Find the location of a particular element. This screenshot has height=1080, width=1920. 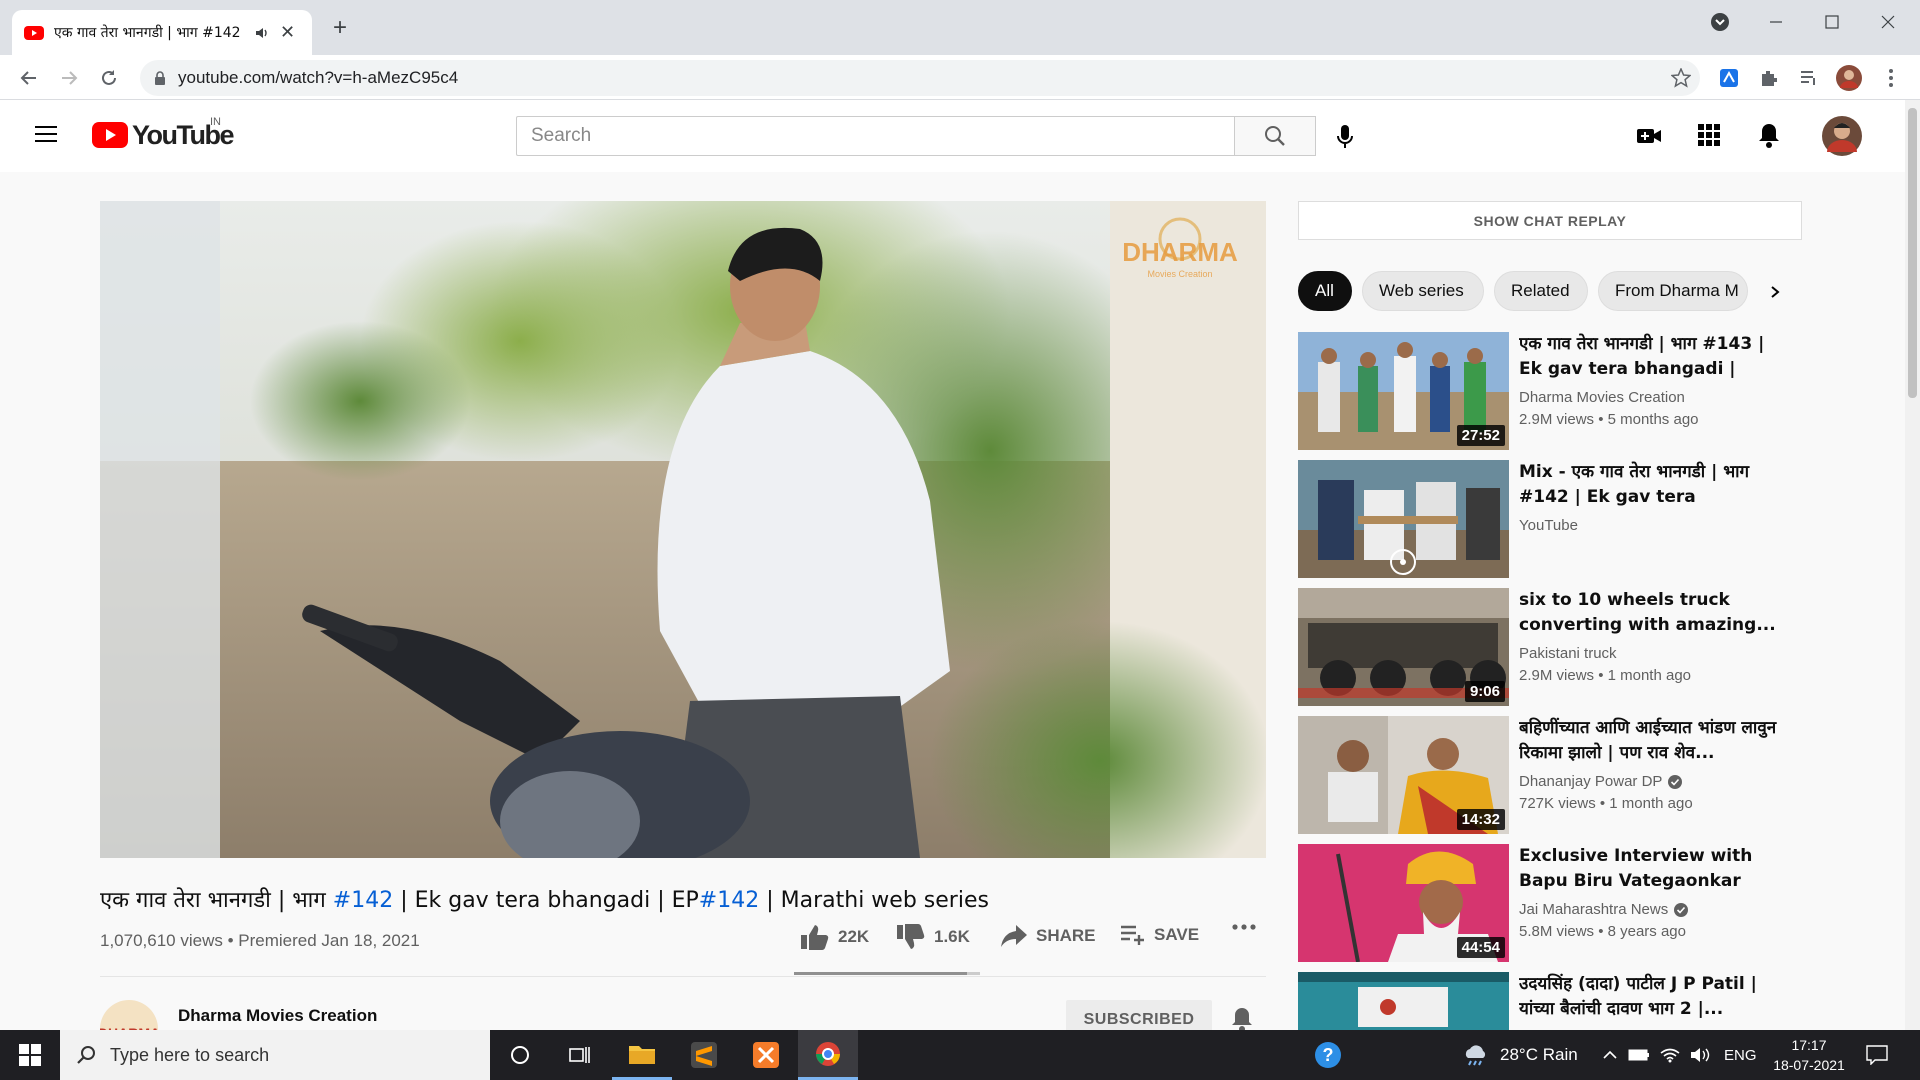

page-scrollbar is located at coordinates (1912, 565).